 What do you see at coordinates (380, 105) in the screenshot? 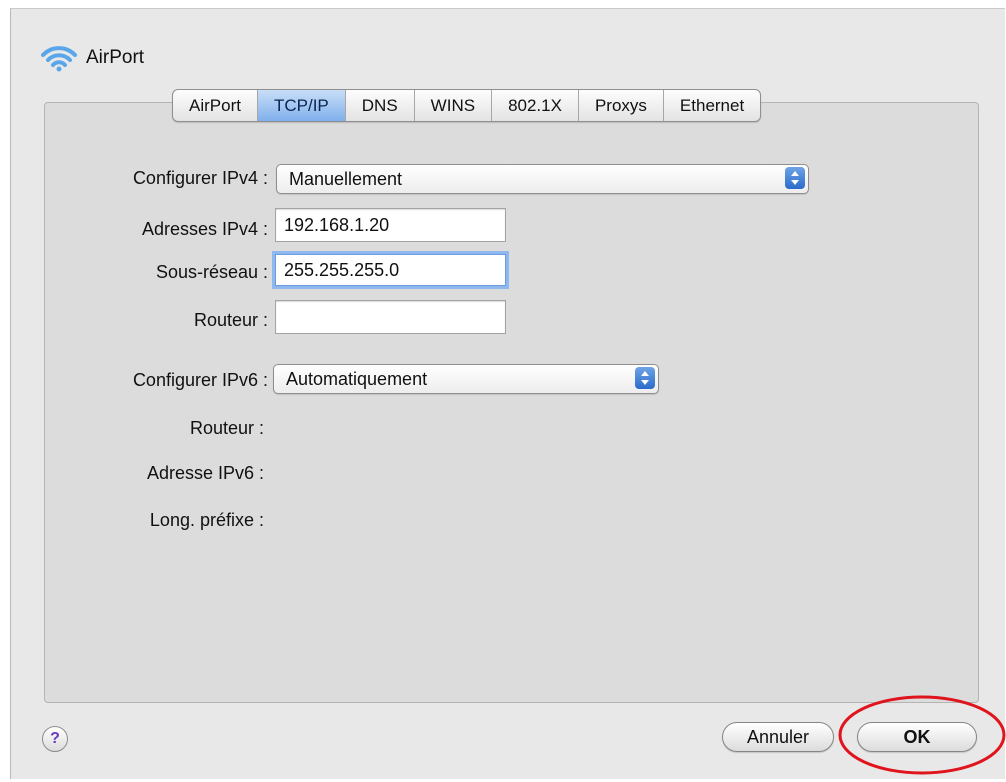
I see `tab-dns: DNS` at bounding box center [380, 105].